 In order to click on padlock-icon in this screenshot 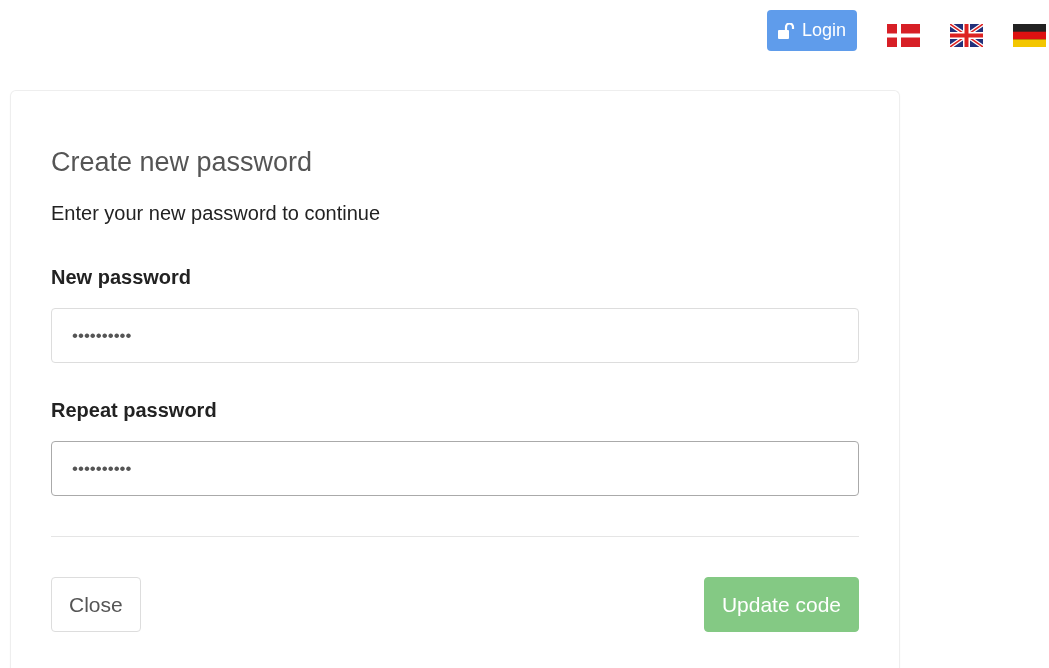, I will do `click(786, 30)`.